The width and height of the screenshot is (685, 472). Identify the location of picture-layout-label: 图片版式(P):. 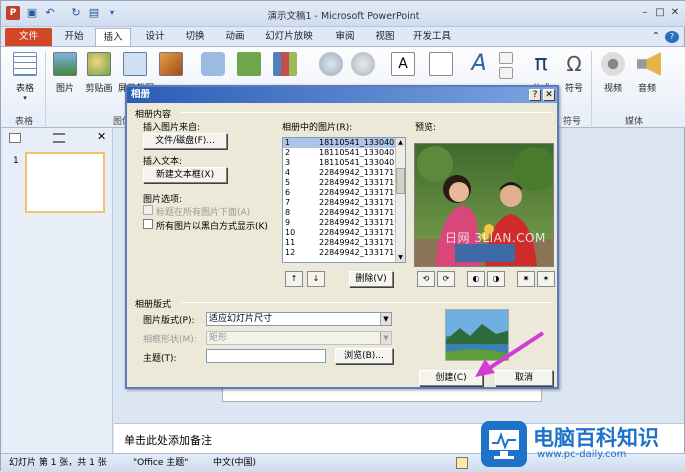
(169, 321).